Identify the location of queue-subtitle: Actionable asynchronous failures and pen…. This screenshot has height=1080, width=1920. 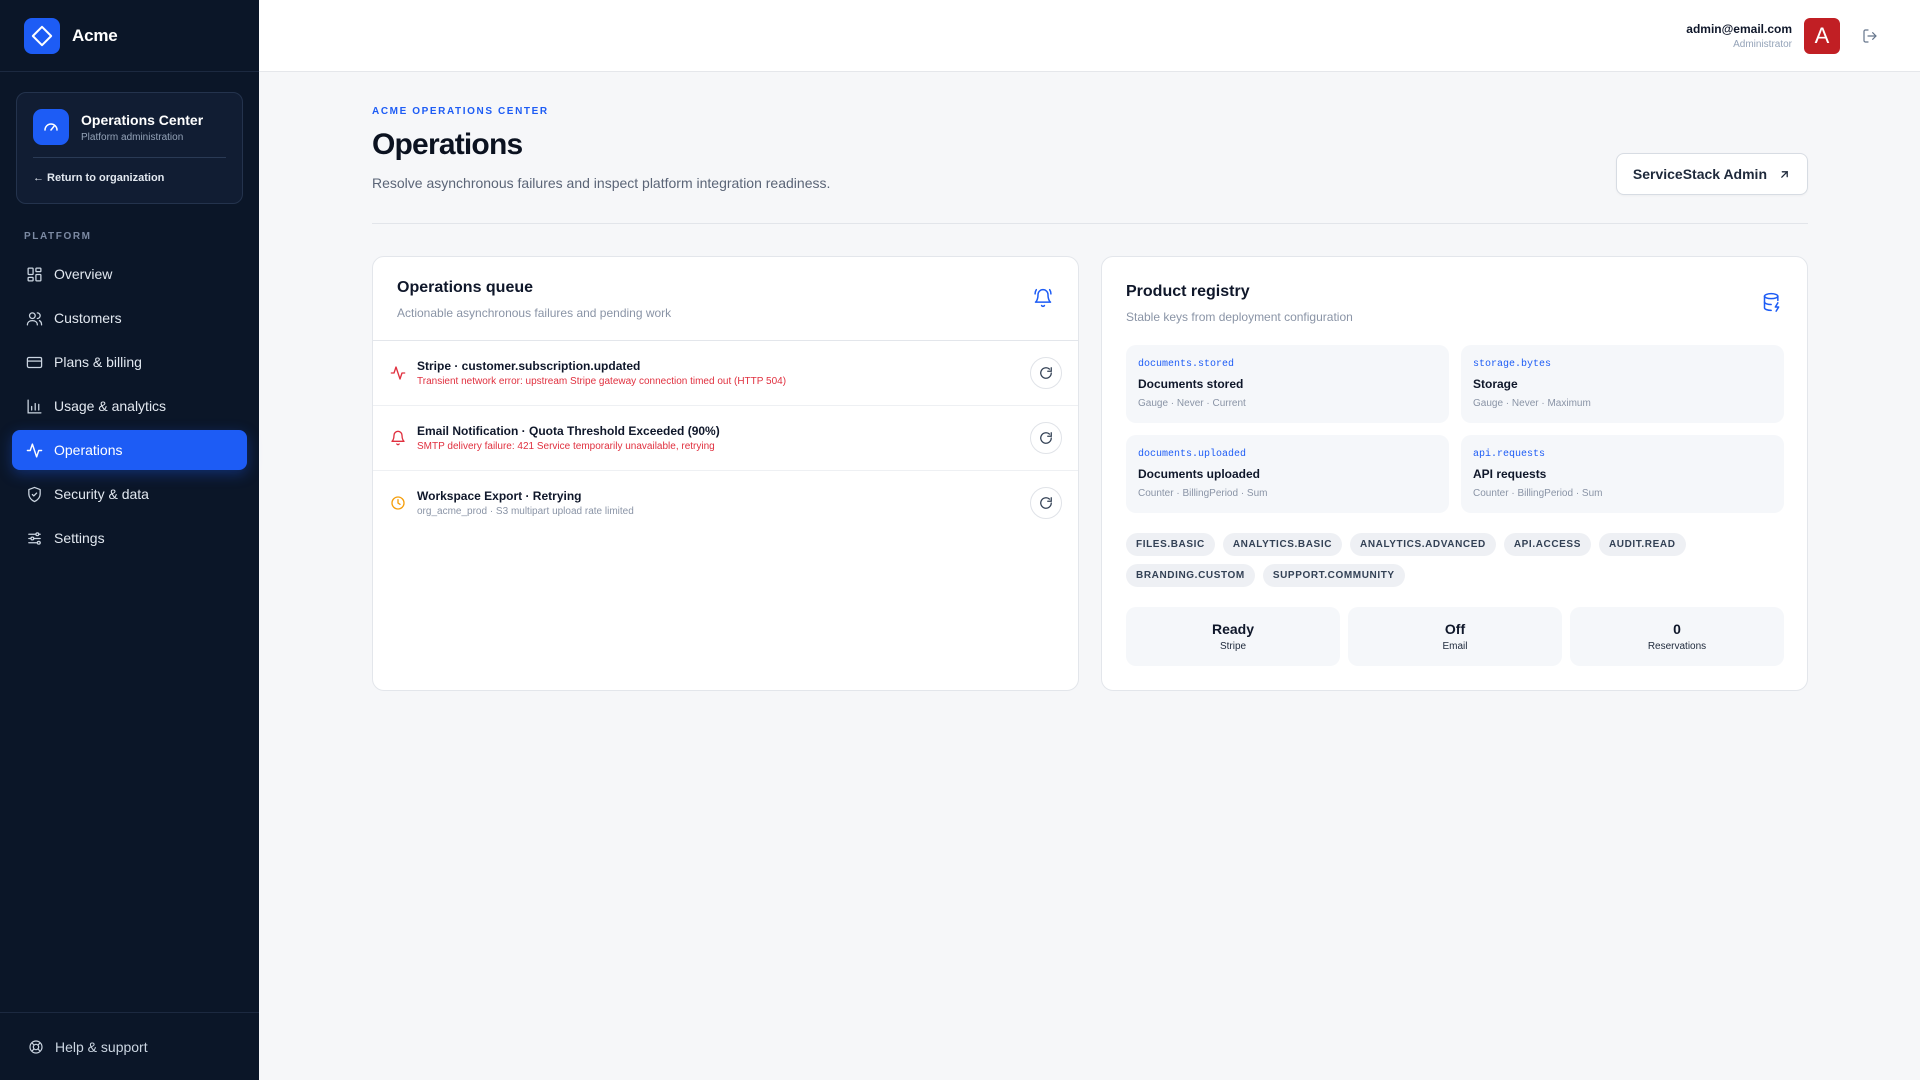
(534, 313).